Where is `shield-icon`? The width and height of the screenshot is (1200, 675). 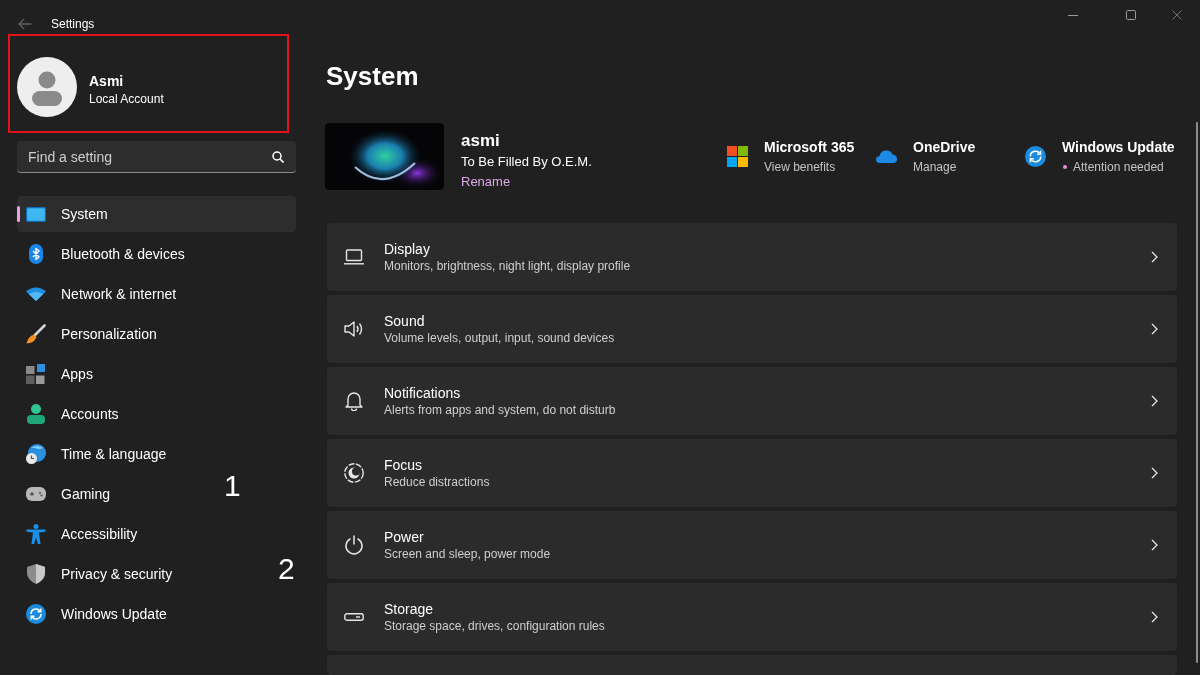
shield-icon is located at coordinates (36, 574).